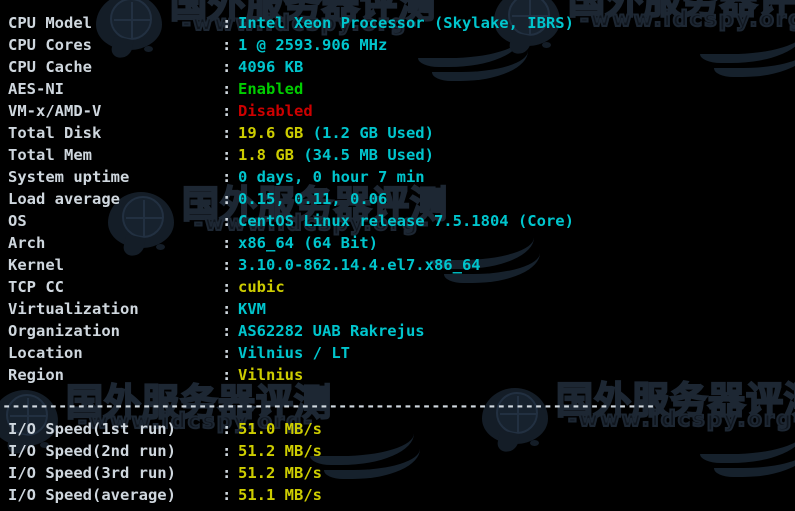 The height and width of the screenshot is (511, 795). Describe the element at coordinates (397, 495) in the screenshot. I see `io-speed-row: I/O Speed(average):51.1 MB/s` at that location.